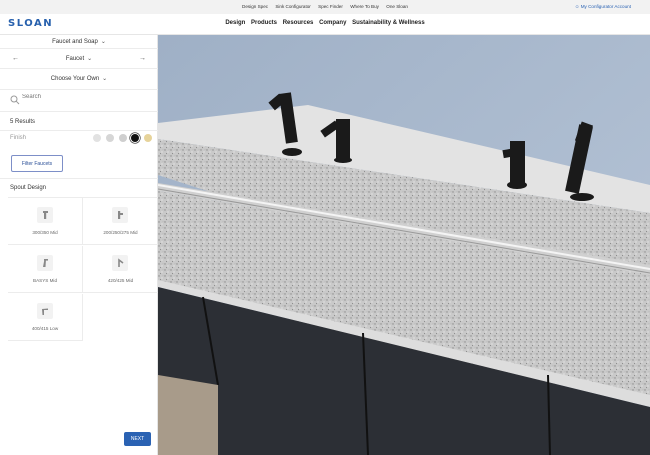  Describe the element at coordinates (18, 138) in the screenshot. I see `finish-label: Finish` at that location.